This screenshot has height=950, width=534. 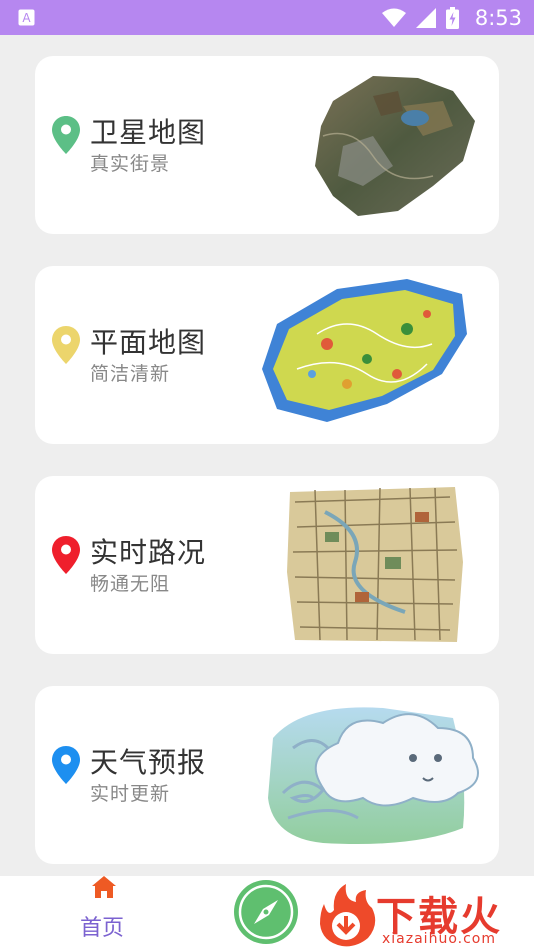 I want to click on card-title: 平面地图, so click(x=148, y=342).